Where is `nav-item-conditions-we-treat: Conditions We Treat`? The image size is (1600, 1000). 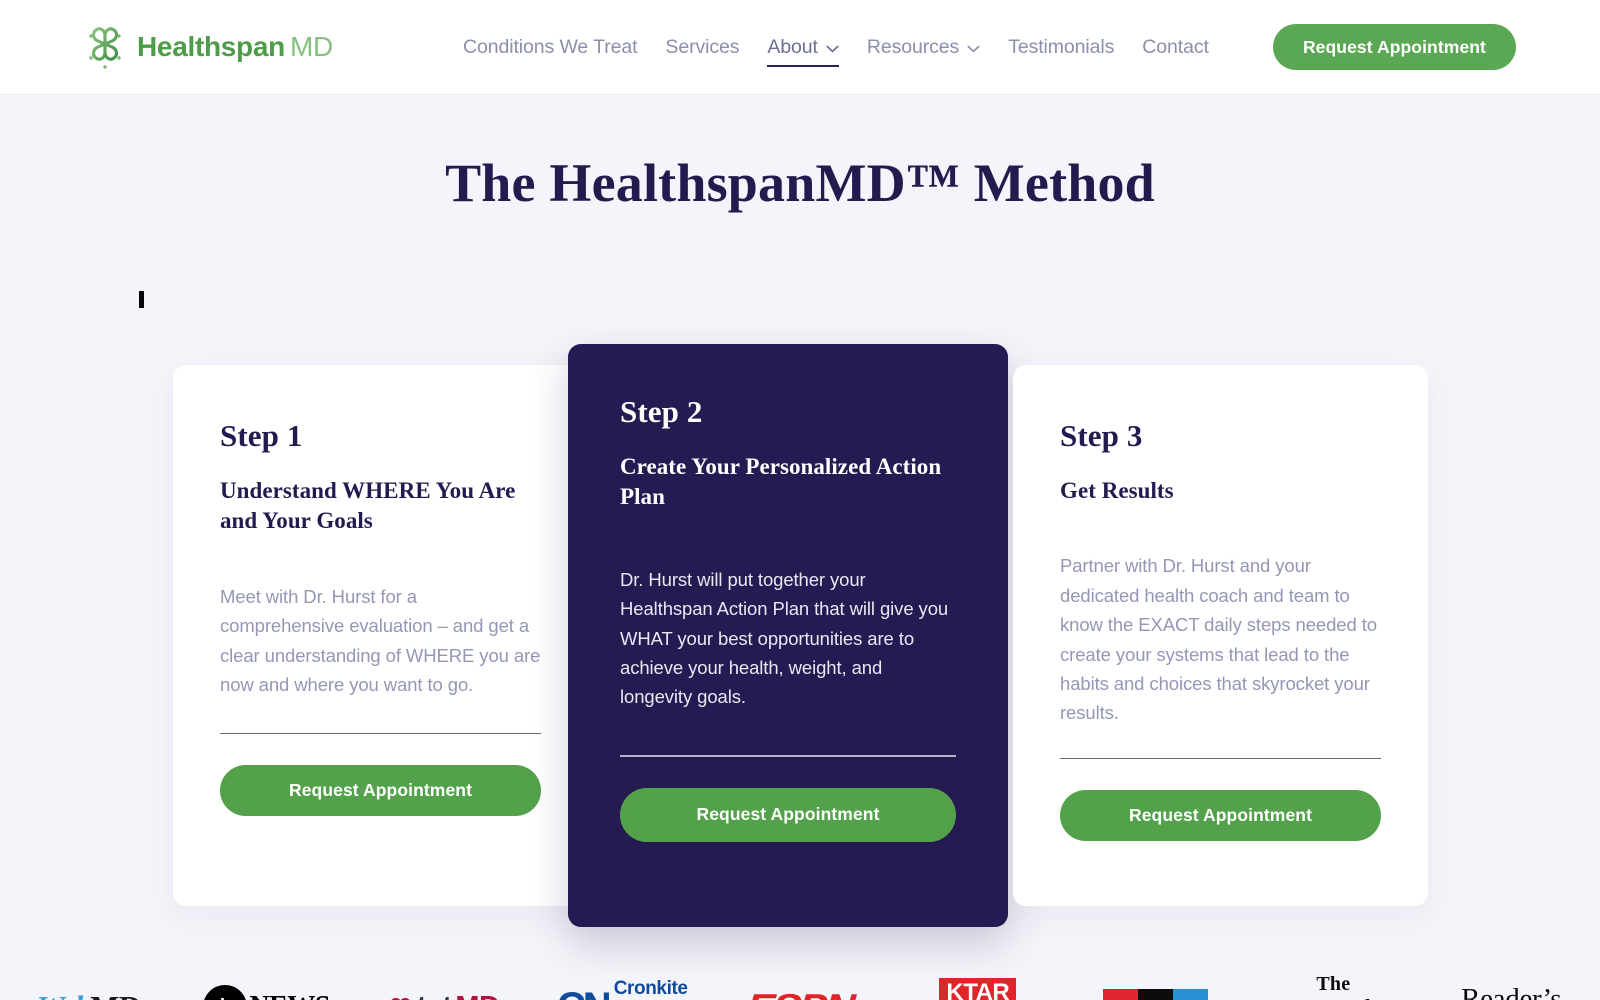 nav-item-conditions-we-treat: Conditions We Treat is located at coordinates (557, 47).